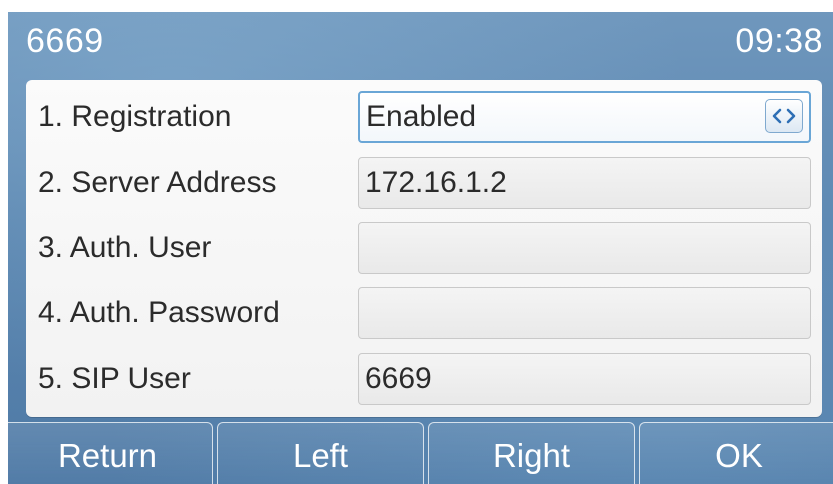 The width and height of the screenshot is (833, 484). Describe the element at coordinates (584, 117) in the screenshot. I see `registration-select: Enabled` at that location.